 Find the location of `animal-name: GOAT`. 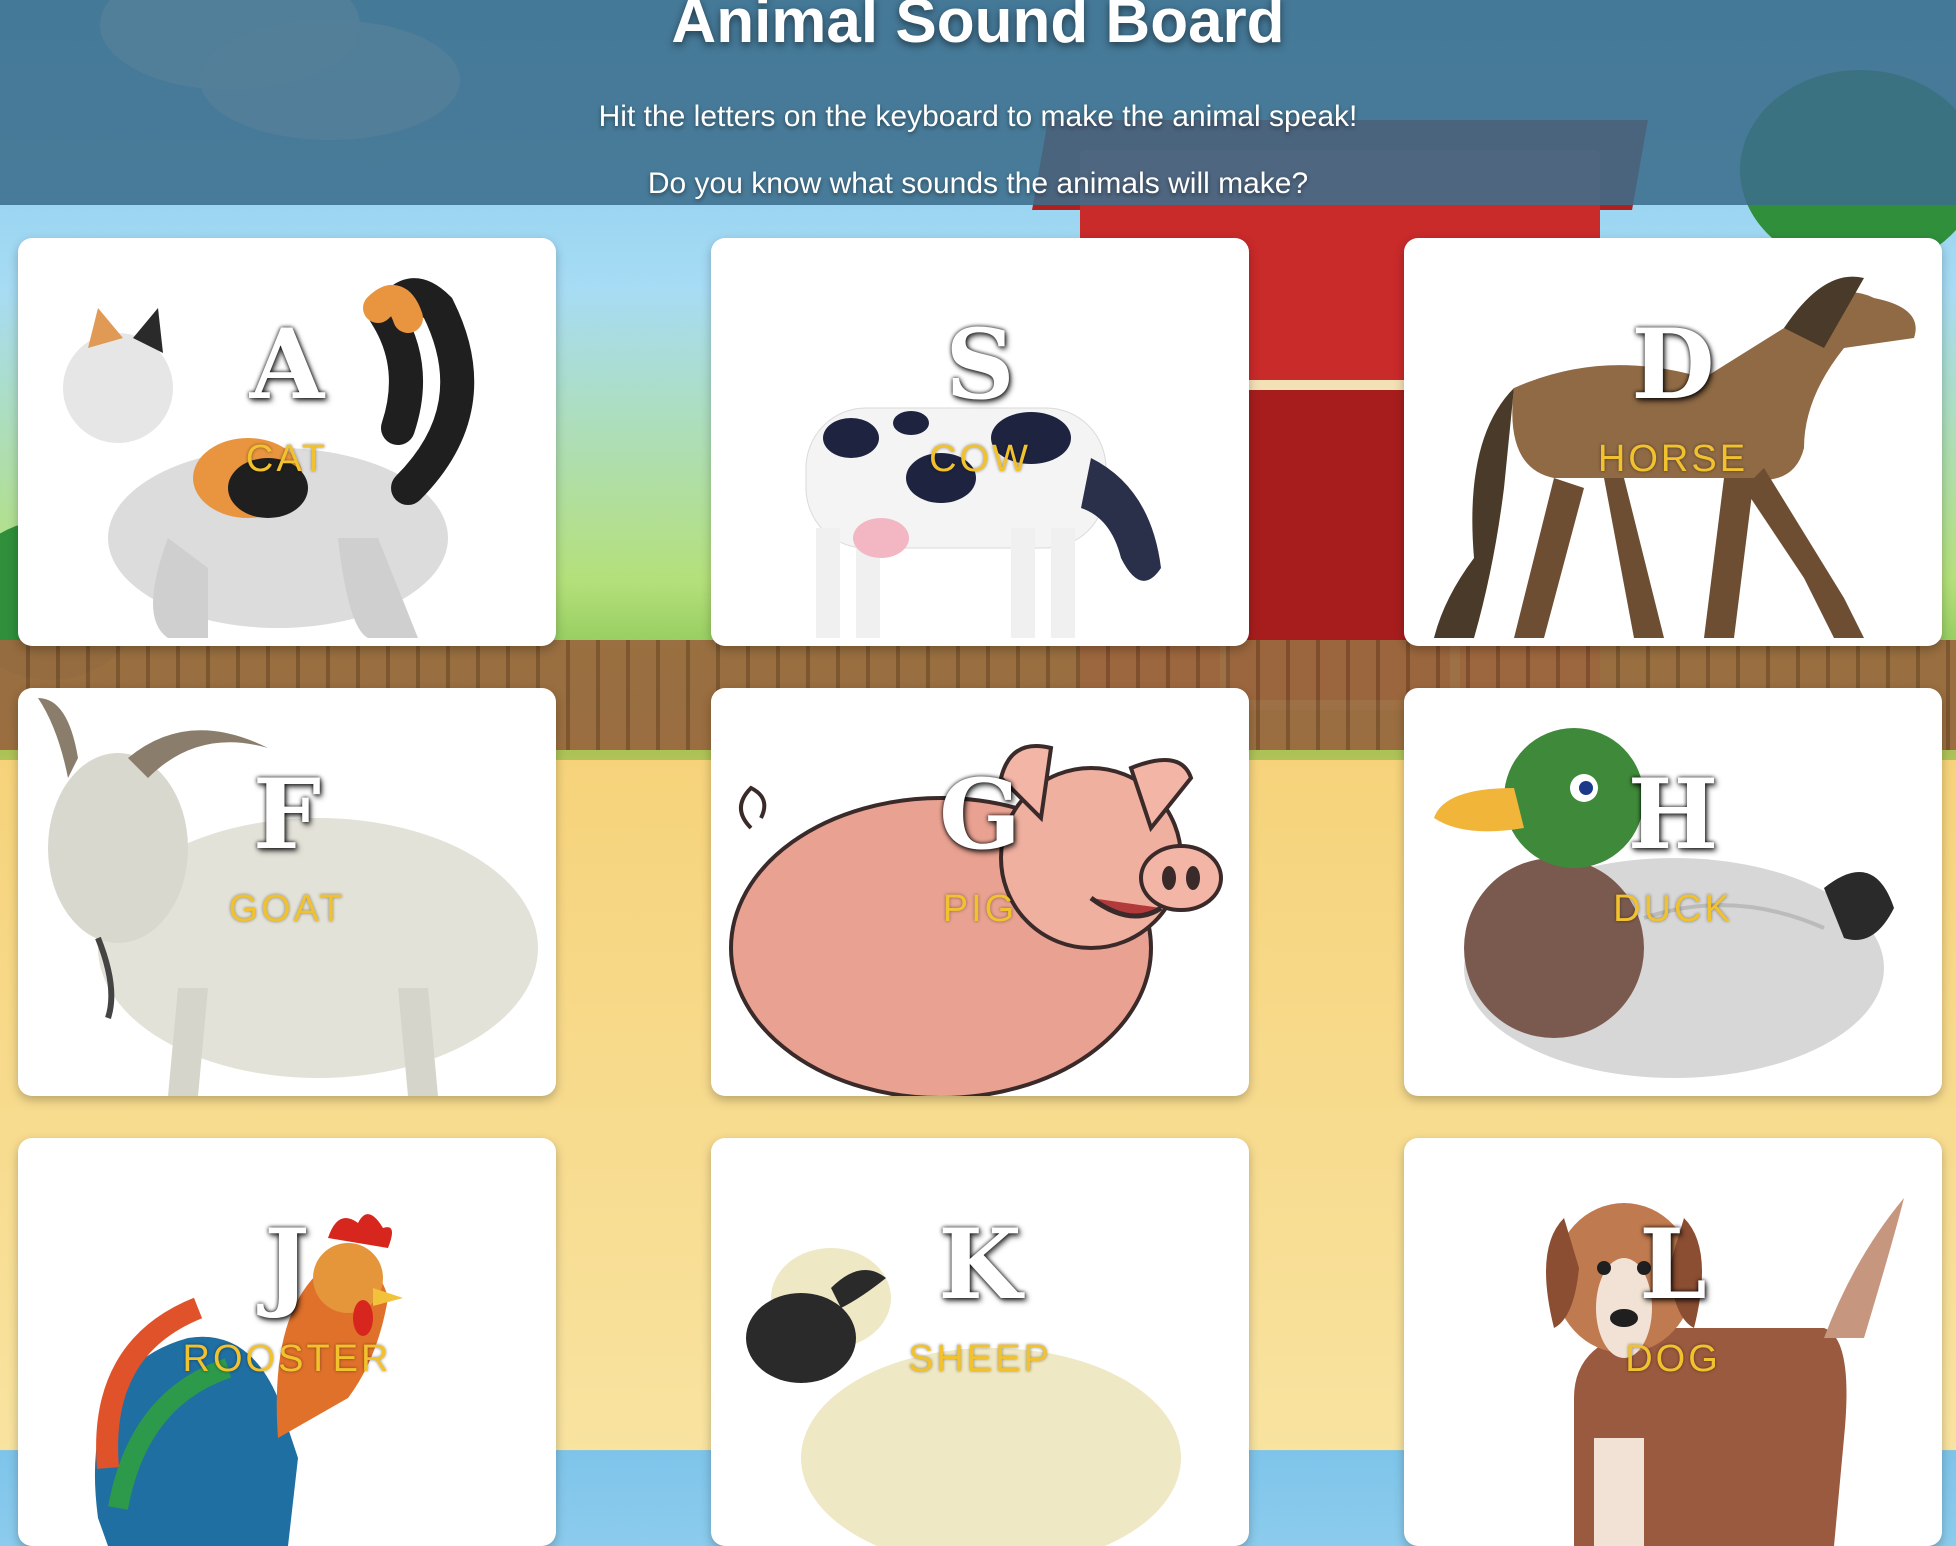

animal-name: GOAT is located at coordinates (287, 909).